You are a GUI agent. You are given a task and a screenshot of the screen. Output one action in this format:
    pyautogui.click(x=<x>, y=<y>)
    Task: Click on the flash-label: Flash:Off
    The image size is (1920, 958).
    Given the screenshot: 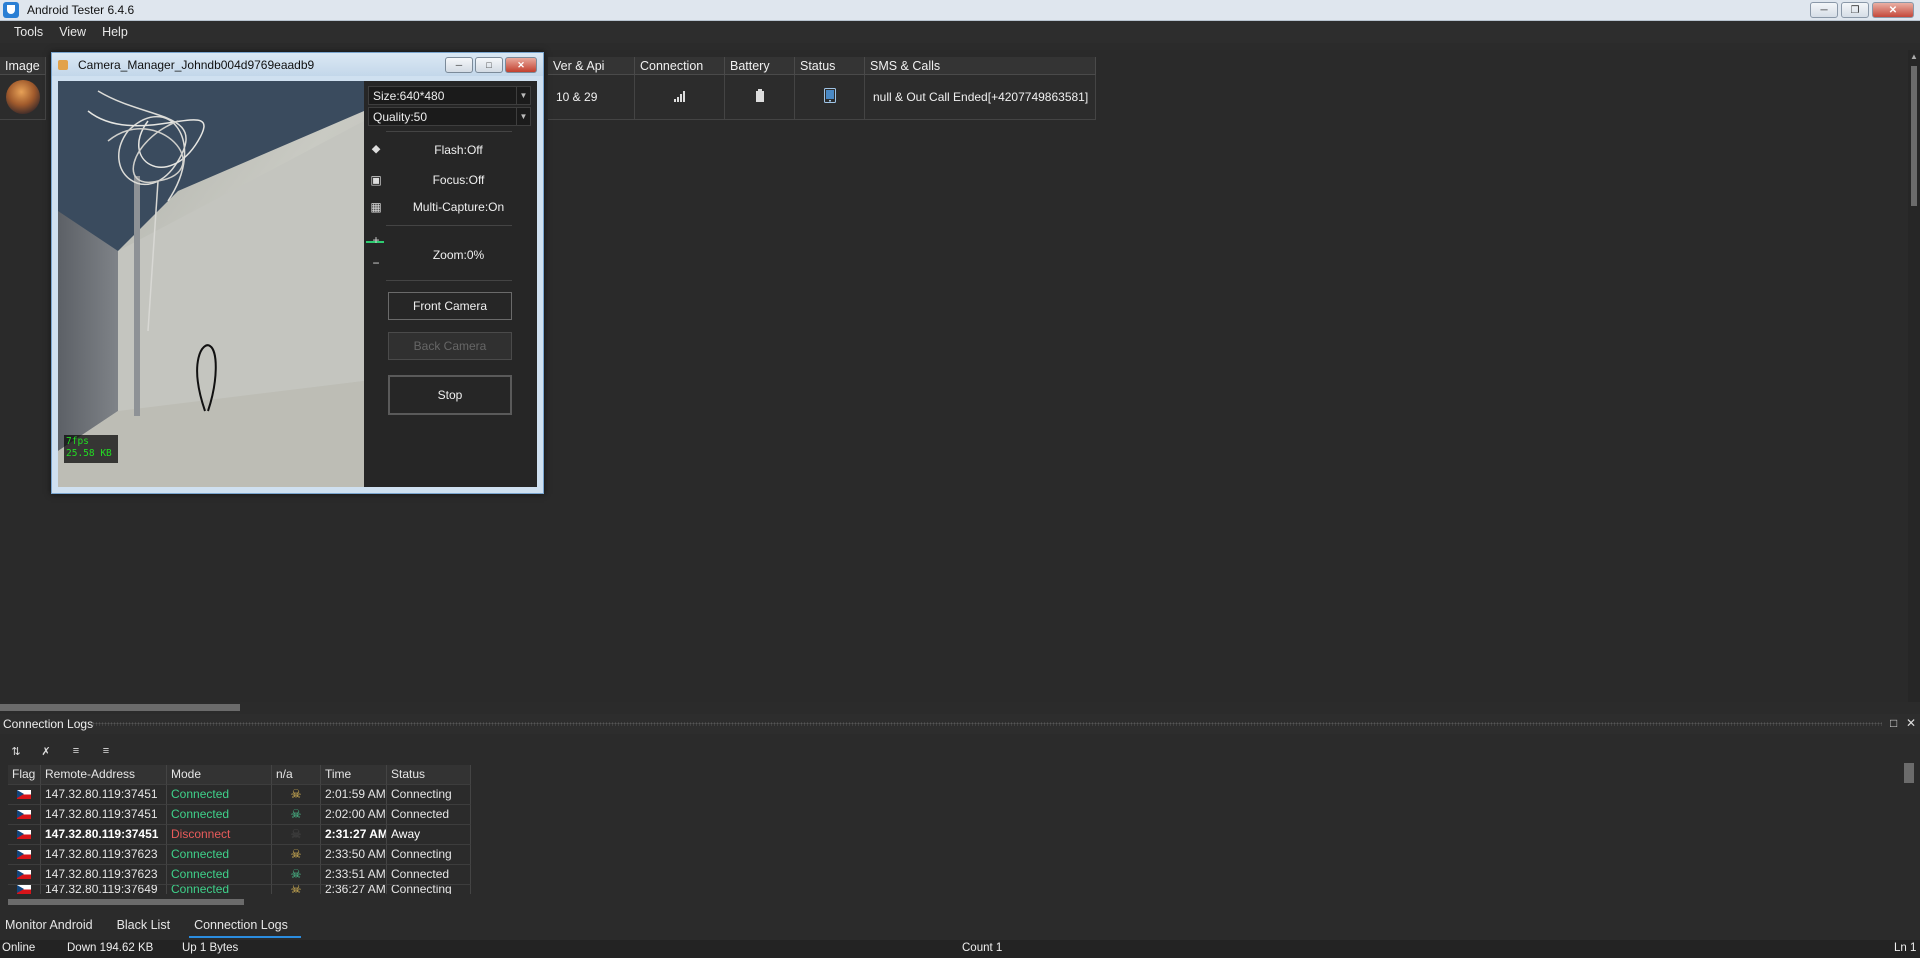 What is the action you would take?
    pyautogui.click(x=458, y=150)
    